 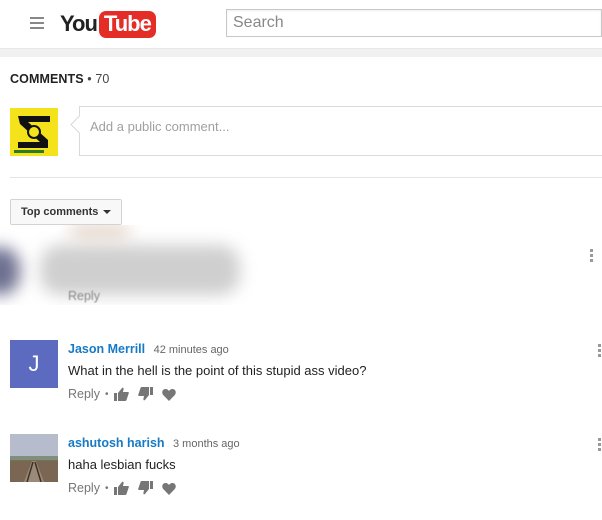 I want to click on masthead: You Tube Search, so click(x=301, y=24).